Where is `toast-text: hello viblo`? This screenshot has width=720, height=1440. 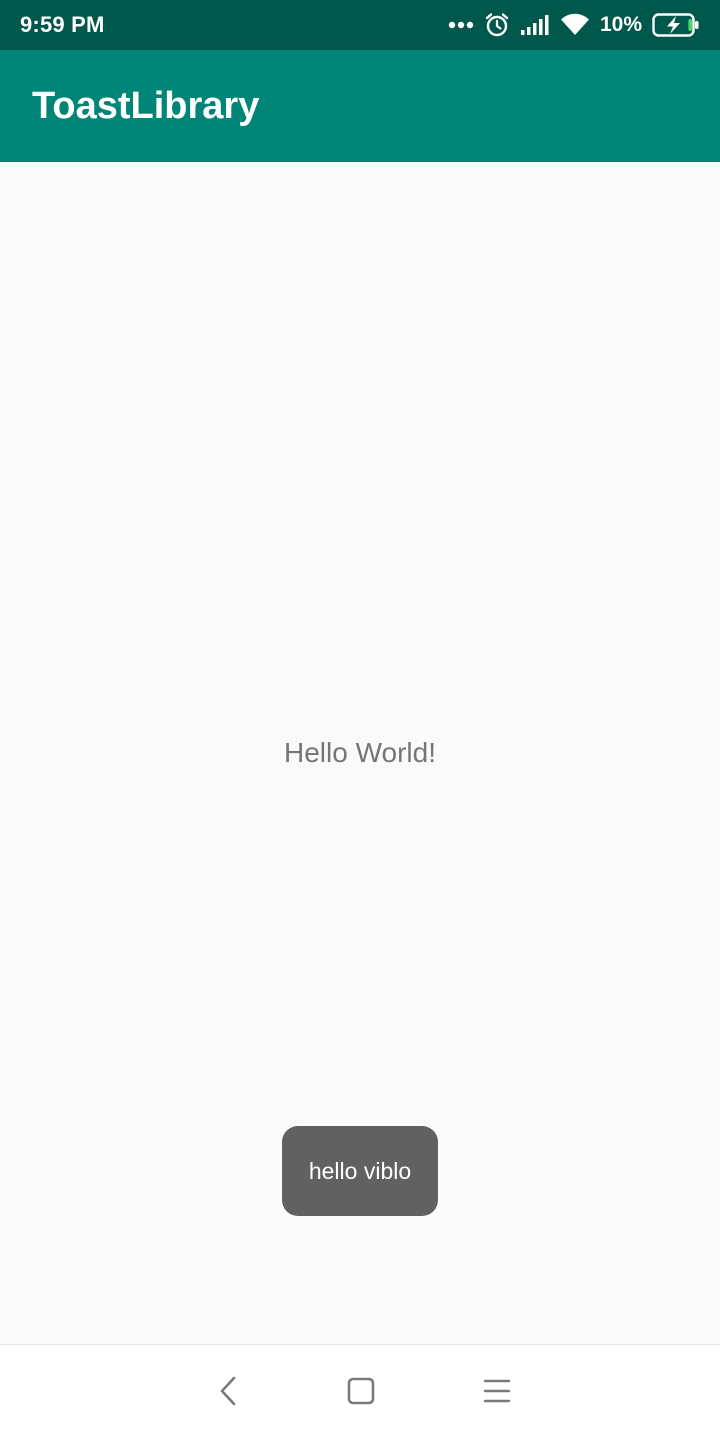 toast-text: hello viblo is located at coordinates (360, 1170).